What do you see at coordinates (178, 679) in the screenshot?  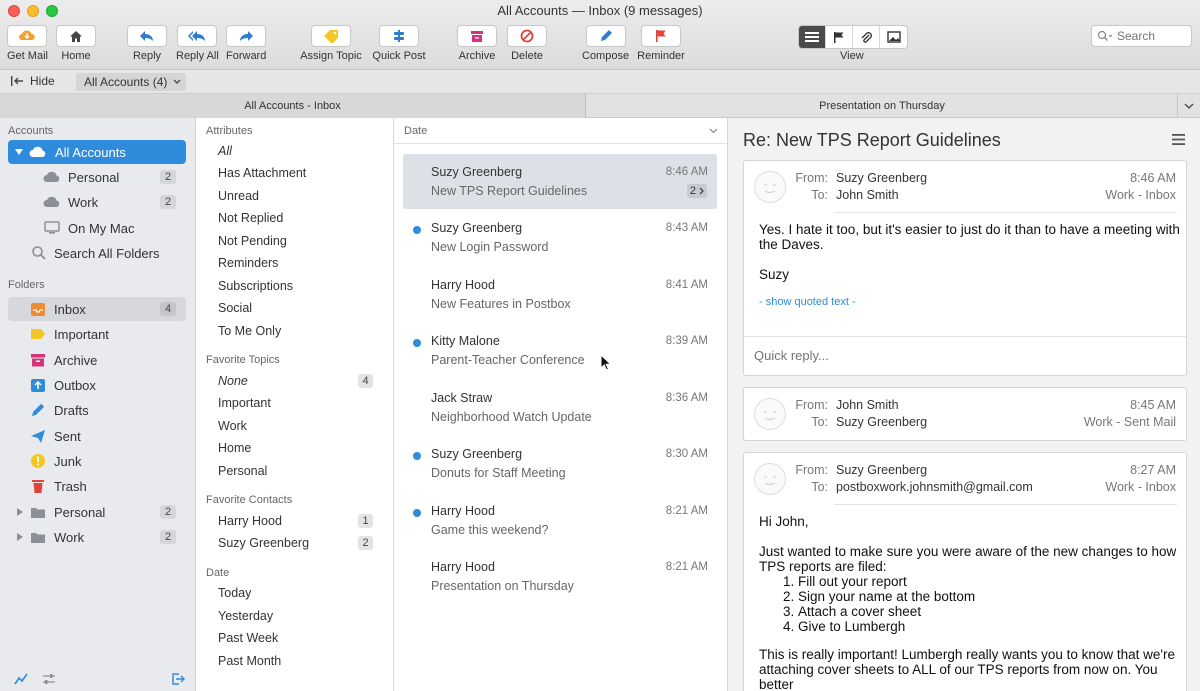 I see `sign-out-icon` at bounding box center [178, 679].